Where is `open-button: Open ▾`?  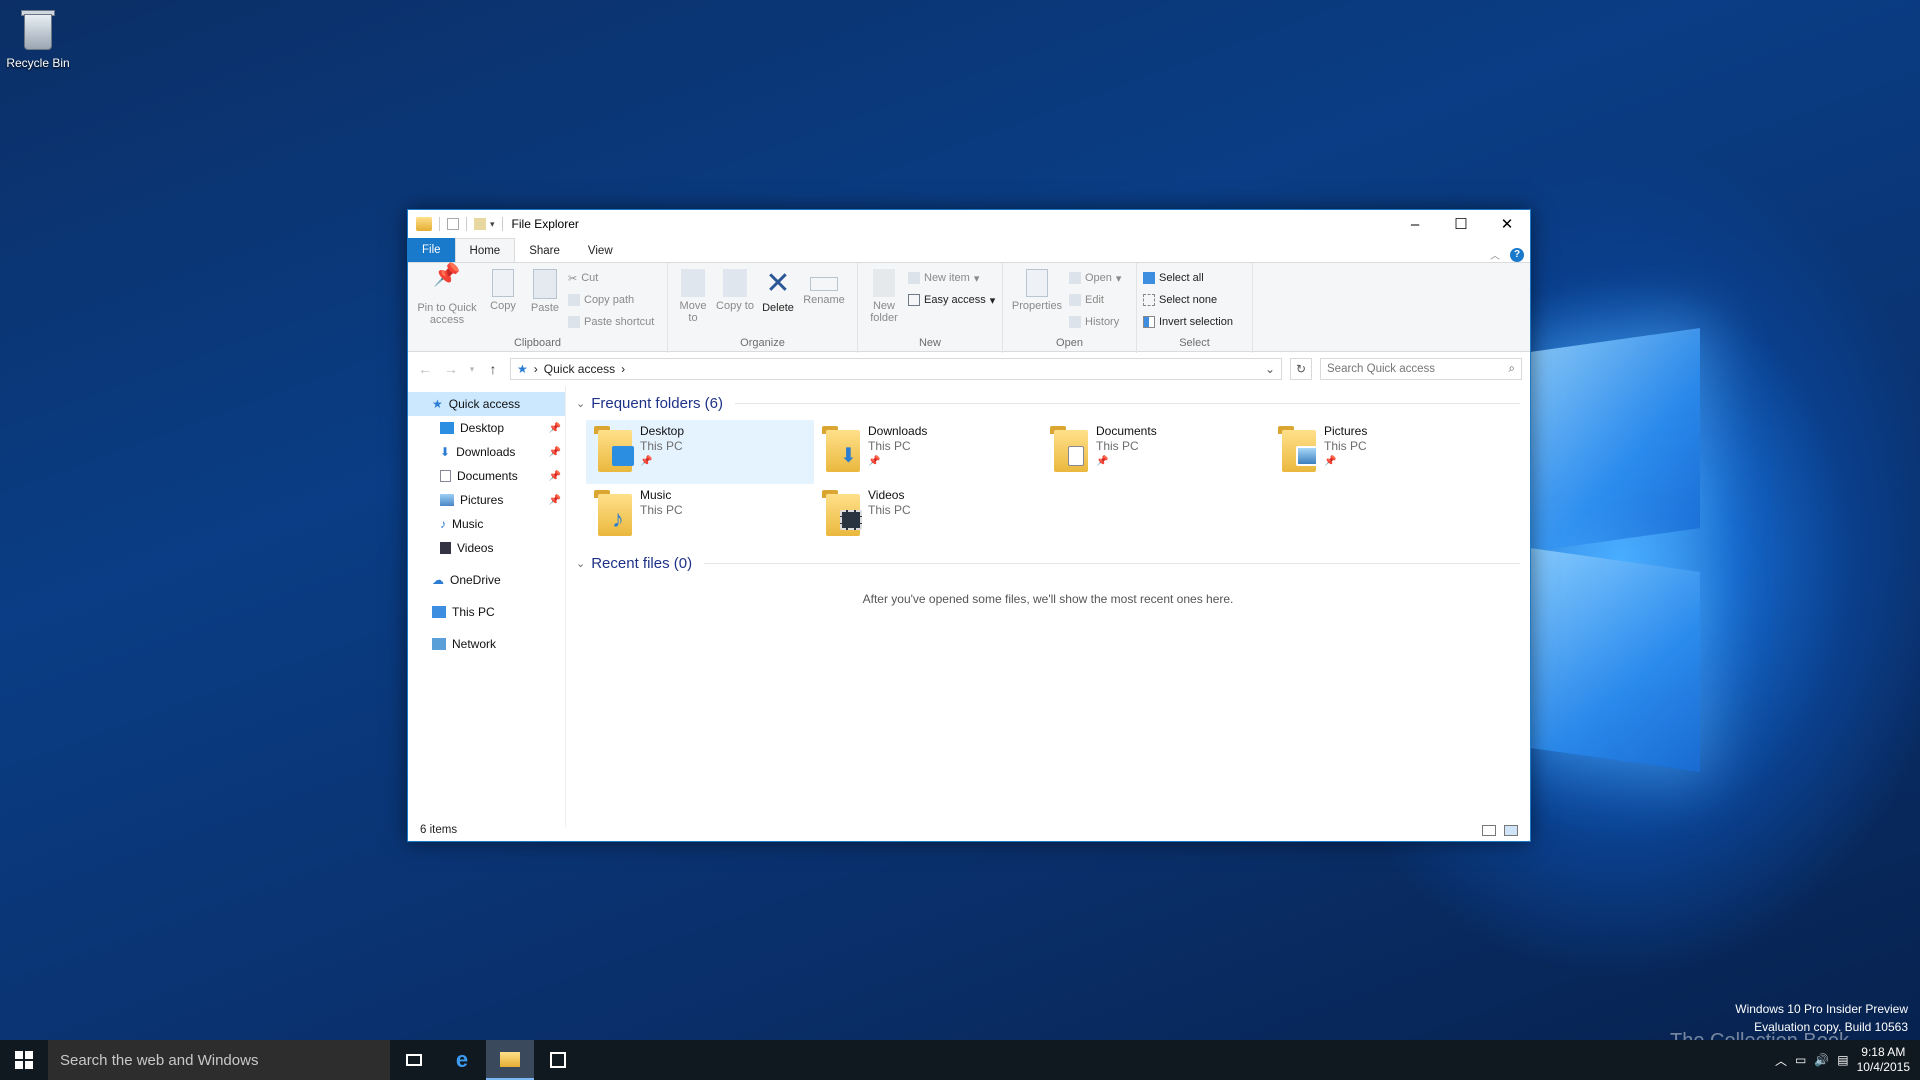
open-button: Open ▾ is located at coordinates (1095, 278).